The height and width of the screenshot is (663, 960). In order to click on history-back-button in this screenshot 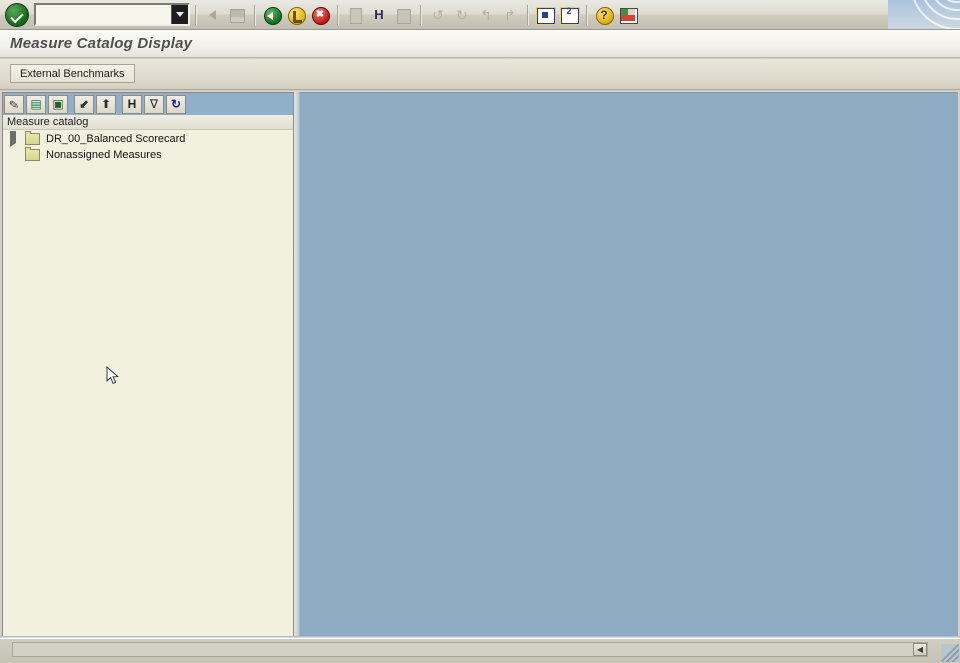, I will do `click(213, 15)`.